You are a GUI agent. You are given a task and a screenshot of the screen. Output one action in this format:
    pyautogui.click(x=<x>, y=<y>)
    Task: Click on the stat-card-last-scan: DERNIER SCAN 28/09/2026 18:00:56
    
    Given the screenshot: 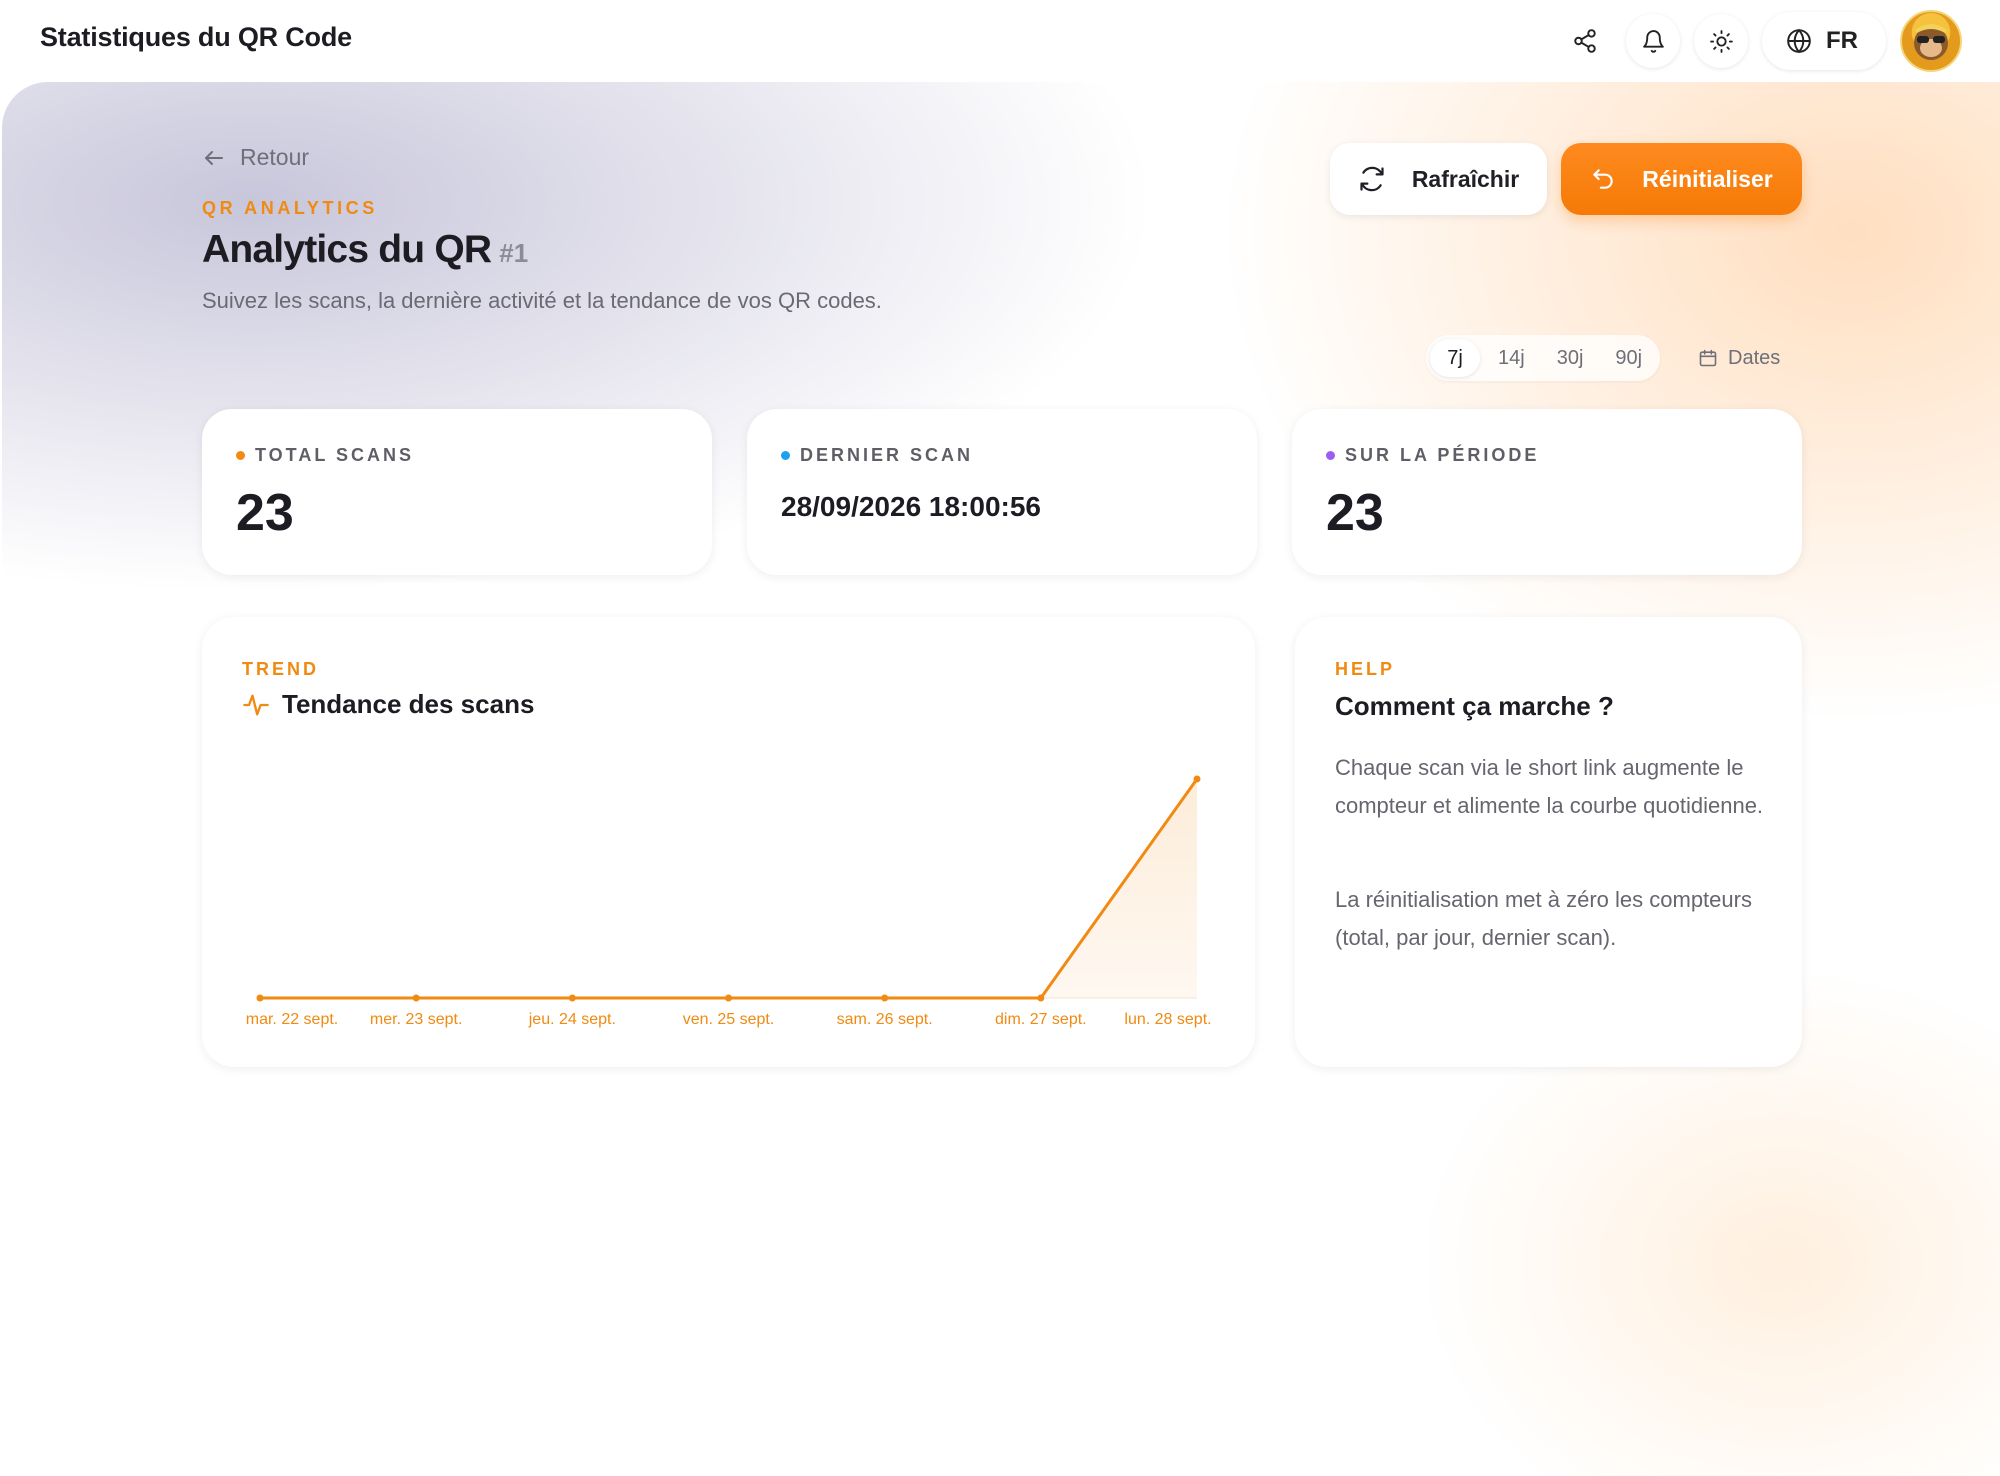 What is the action you would take?
    pyautogui.click(x=1002, y=492)
    